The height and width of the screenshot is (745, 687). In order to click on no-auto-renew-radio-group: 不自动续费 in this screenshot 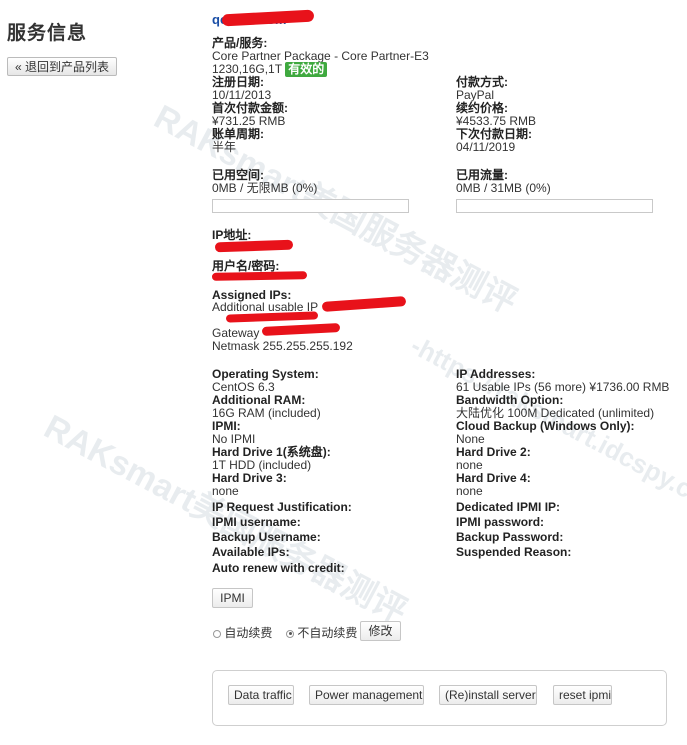, I will do `click(321, 632)`.